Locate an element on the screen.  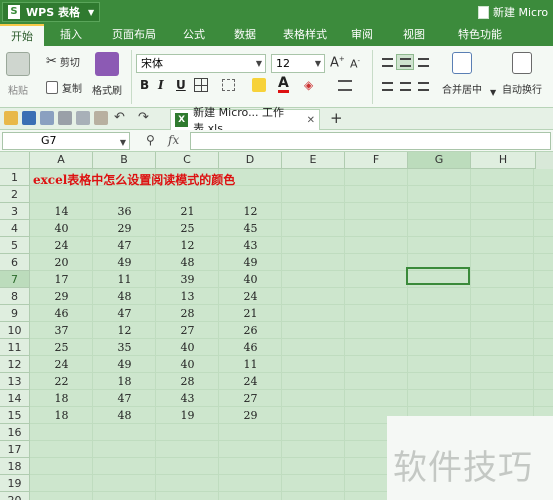
row-header-13: 13 is located at coordinates (15, 381).